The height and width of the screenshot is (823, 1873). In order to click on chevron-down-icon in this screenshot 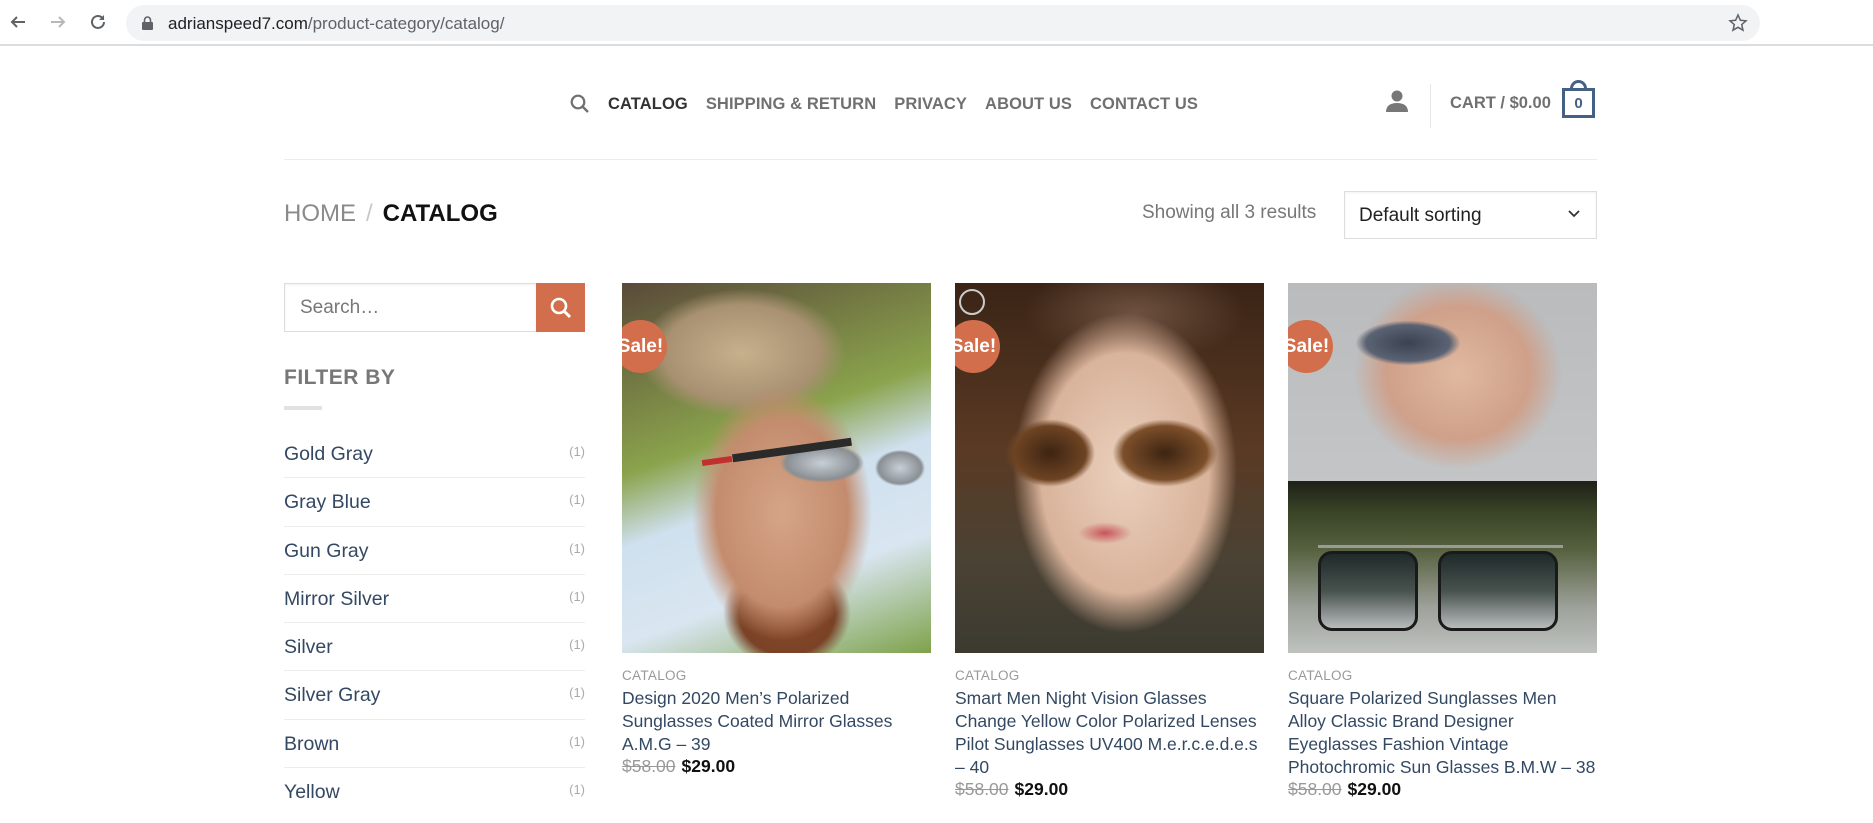, I will do `click(1574, 214)`.